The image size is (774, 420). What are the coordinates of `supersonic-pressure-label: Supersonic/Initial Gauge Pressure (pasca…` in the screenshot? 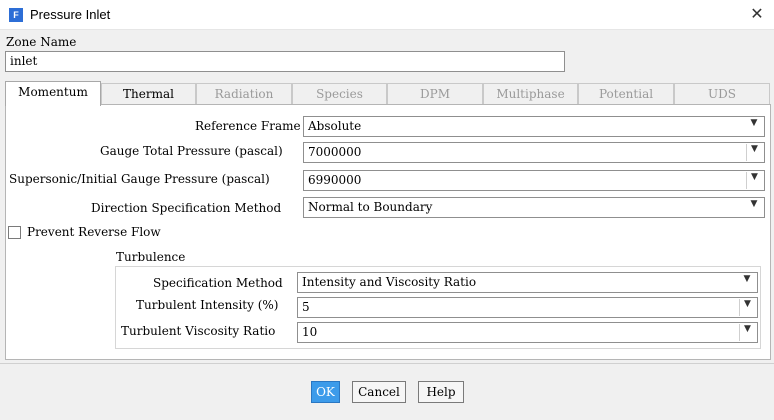 It's located at (139, 179).